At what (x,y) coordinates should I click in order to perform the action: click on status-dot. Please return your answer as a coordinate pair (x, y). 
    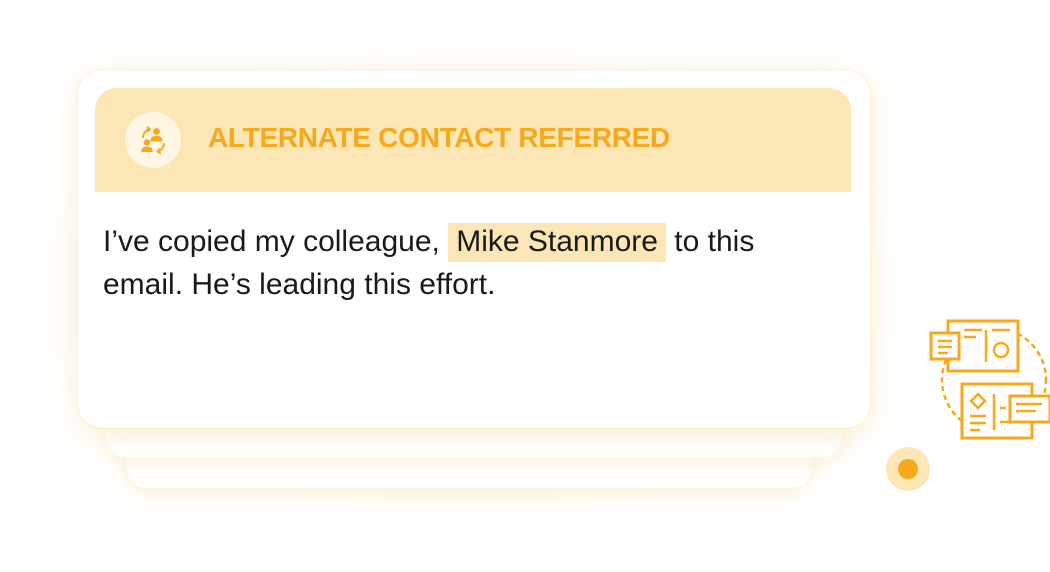
    Looking at the image, I should click on (908, 469).